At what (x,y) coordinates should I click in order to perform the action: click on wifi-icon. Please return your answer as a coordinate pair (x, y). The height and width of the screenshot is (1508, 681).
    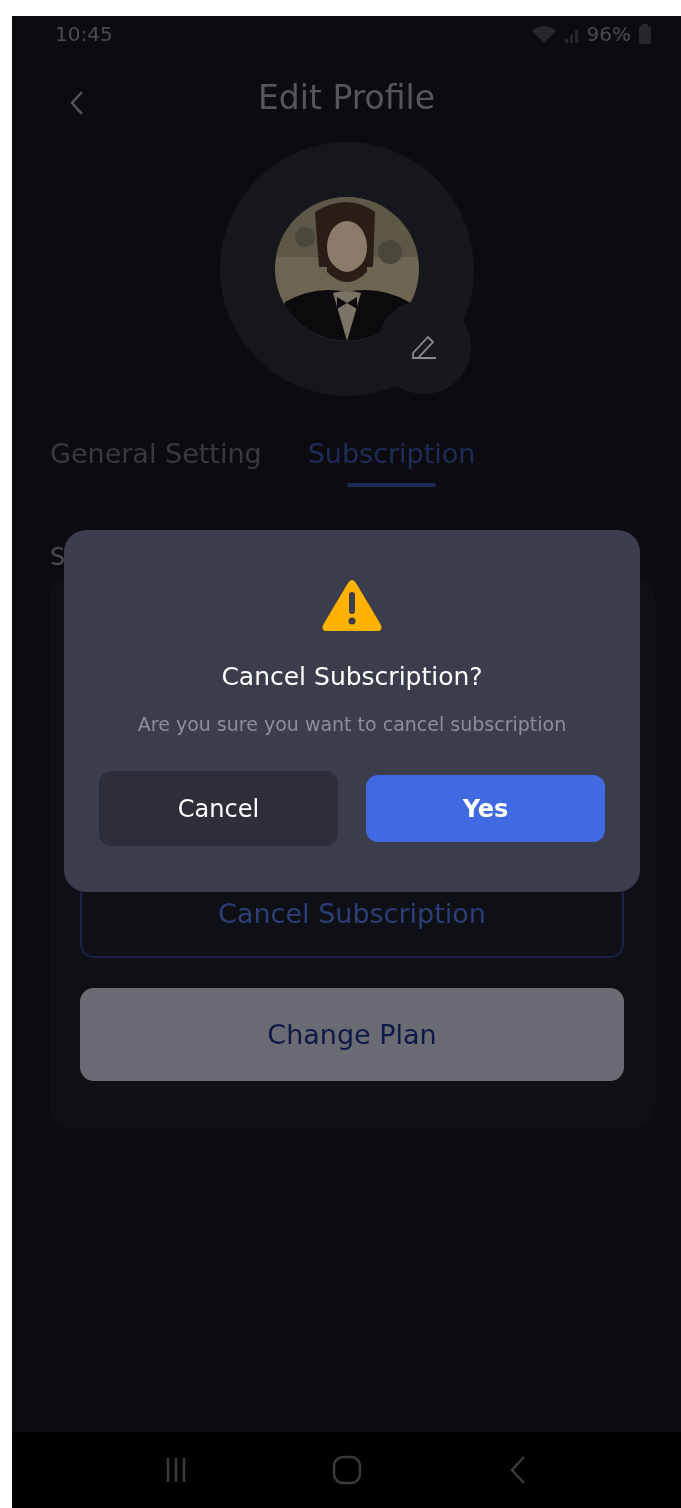
    Looking at the image, I should click on (543, 34).